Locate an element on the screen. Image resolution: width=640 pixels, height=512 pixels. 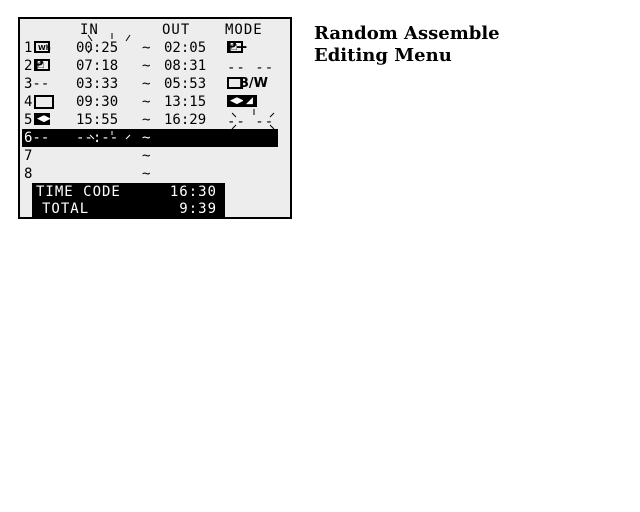
figure-caption: Random Assemble Editing Menu is located at coordinates (407, 45).